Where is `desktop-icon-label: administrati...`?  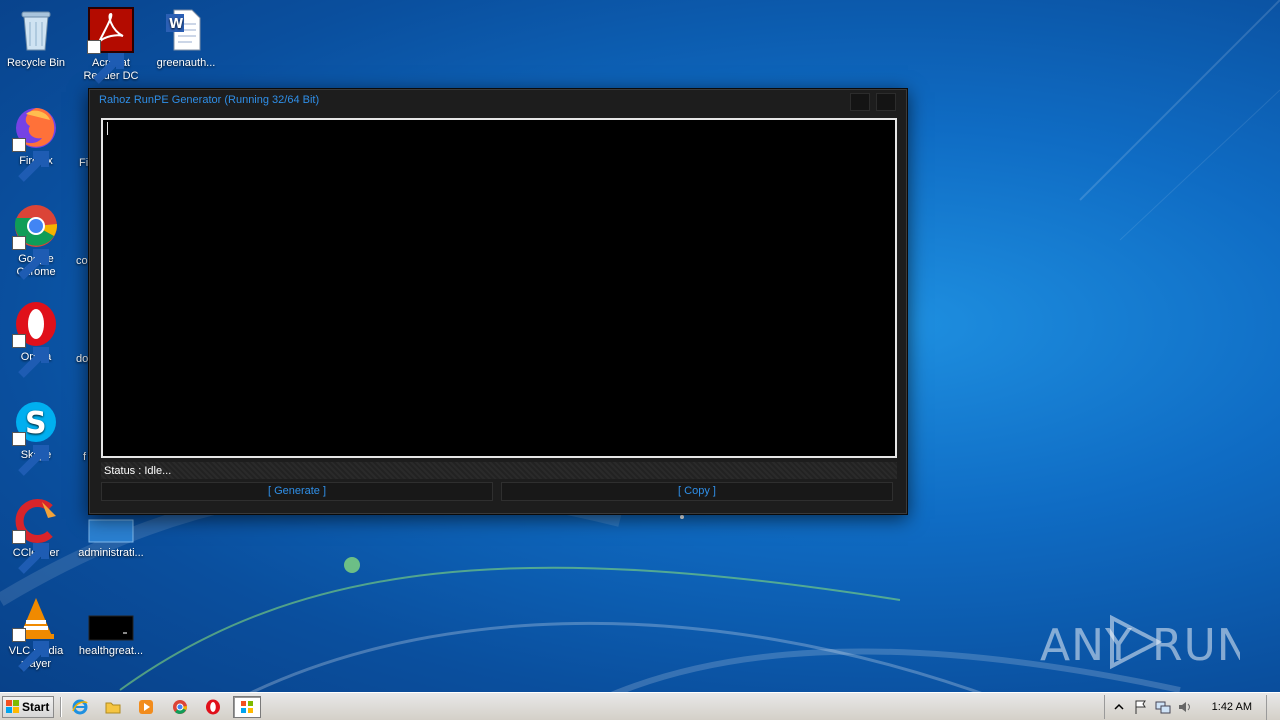 desktop-icon-label: administrati... is located at coordinates (111, 553).